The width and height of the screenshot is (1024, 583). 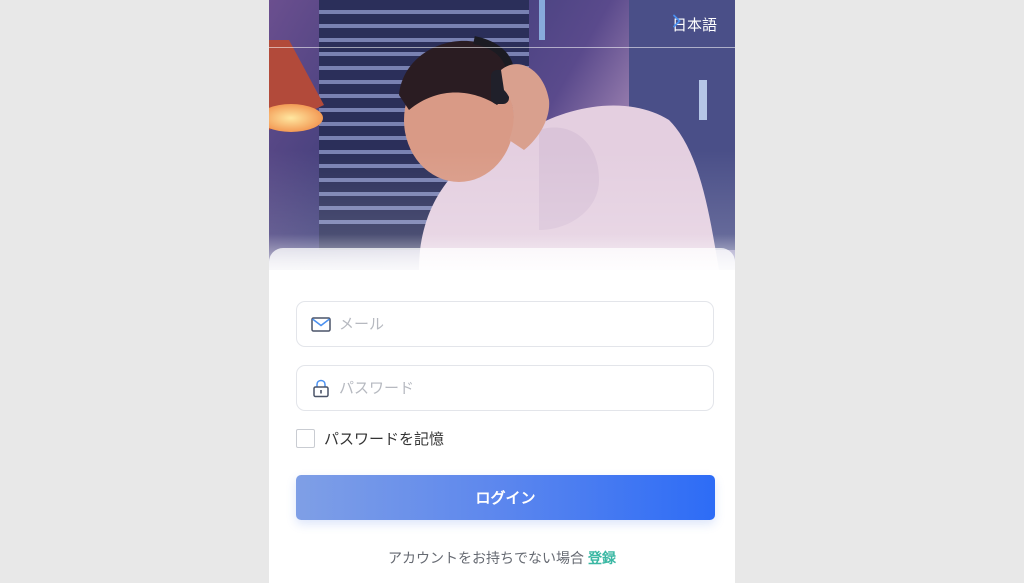 What do you see at coordinates (502, 47) in the screenshot?
I see `header-divider` at bounding box center [502, 47].